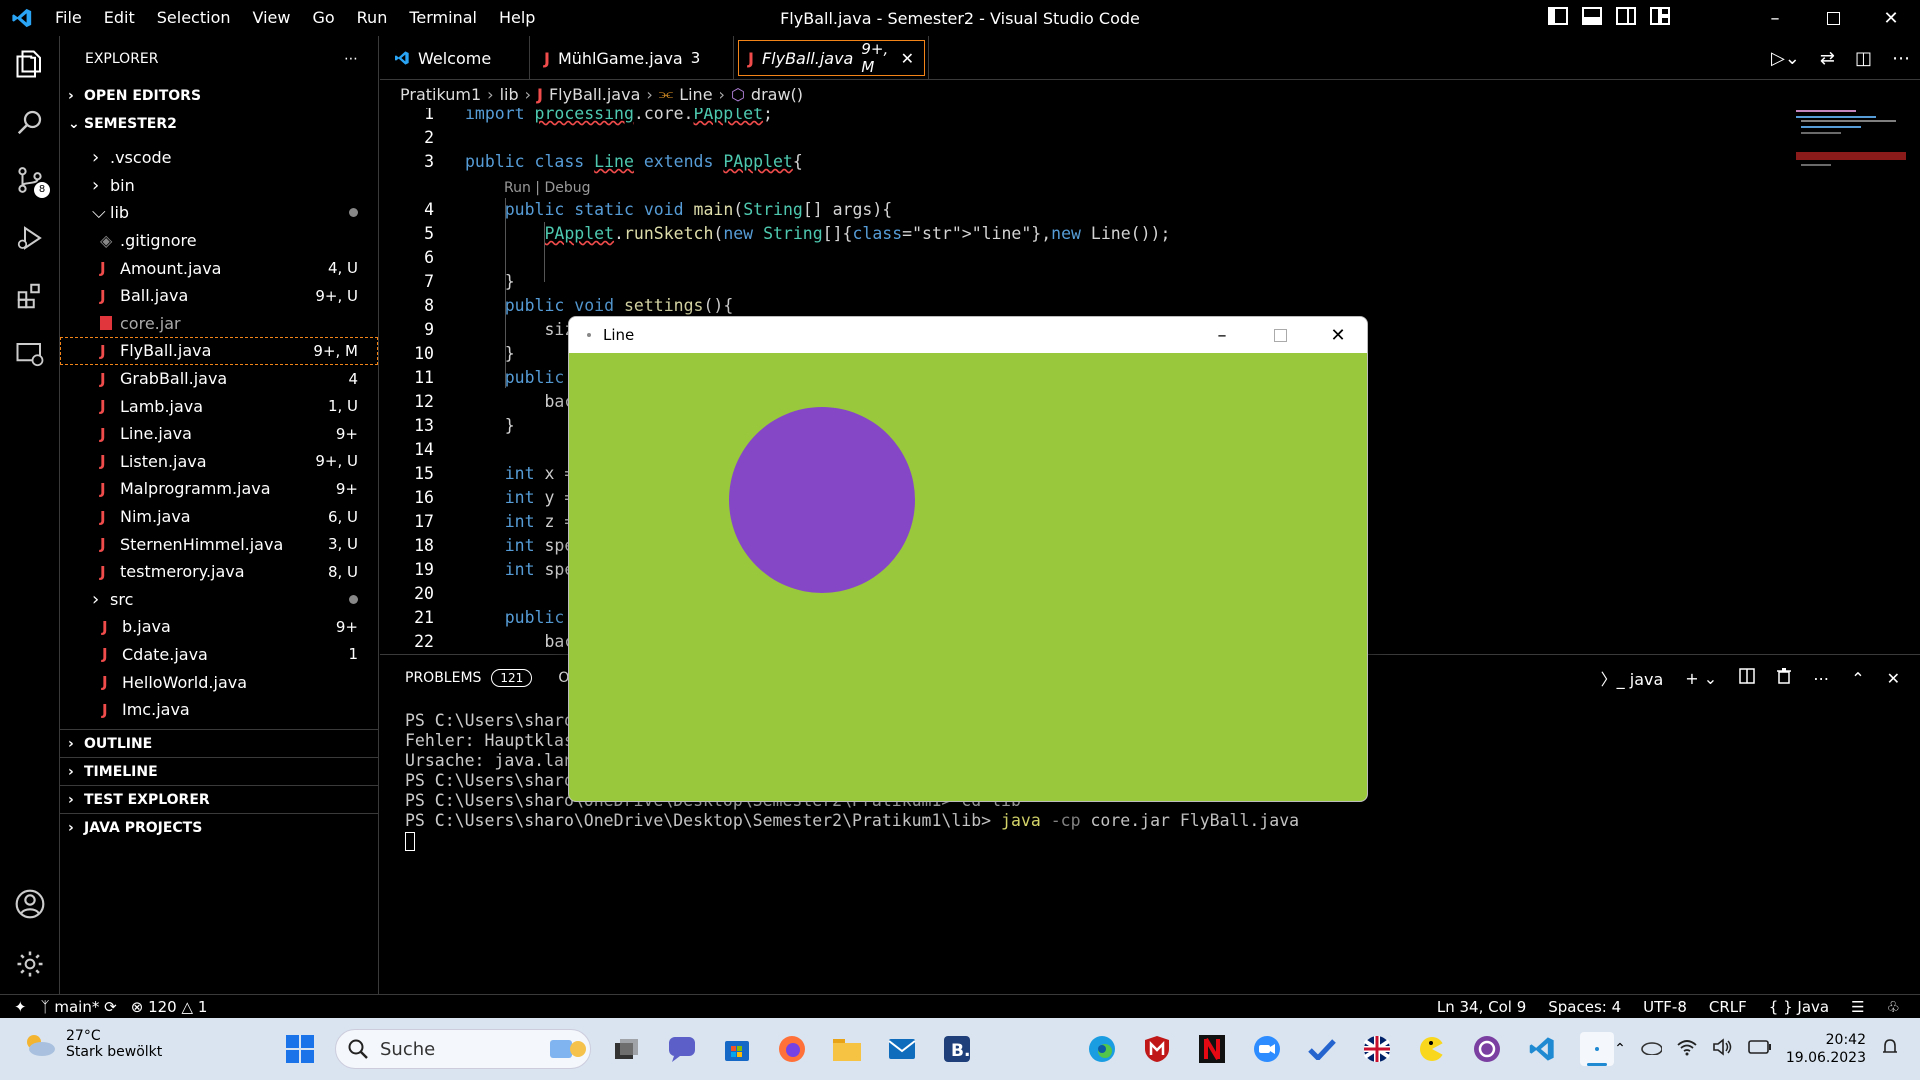  What do you see at coordinates (272, 18) in the screenshot?
I see `menu-view: View` at bounding box center [272, 18].